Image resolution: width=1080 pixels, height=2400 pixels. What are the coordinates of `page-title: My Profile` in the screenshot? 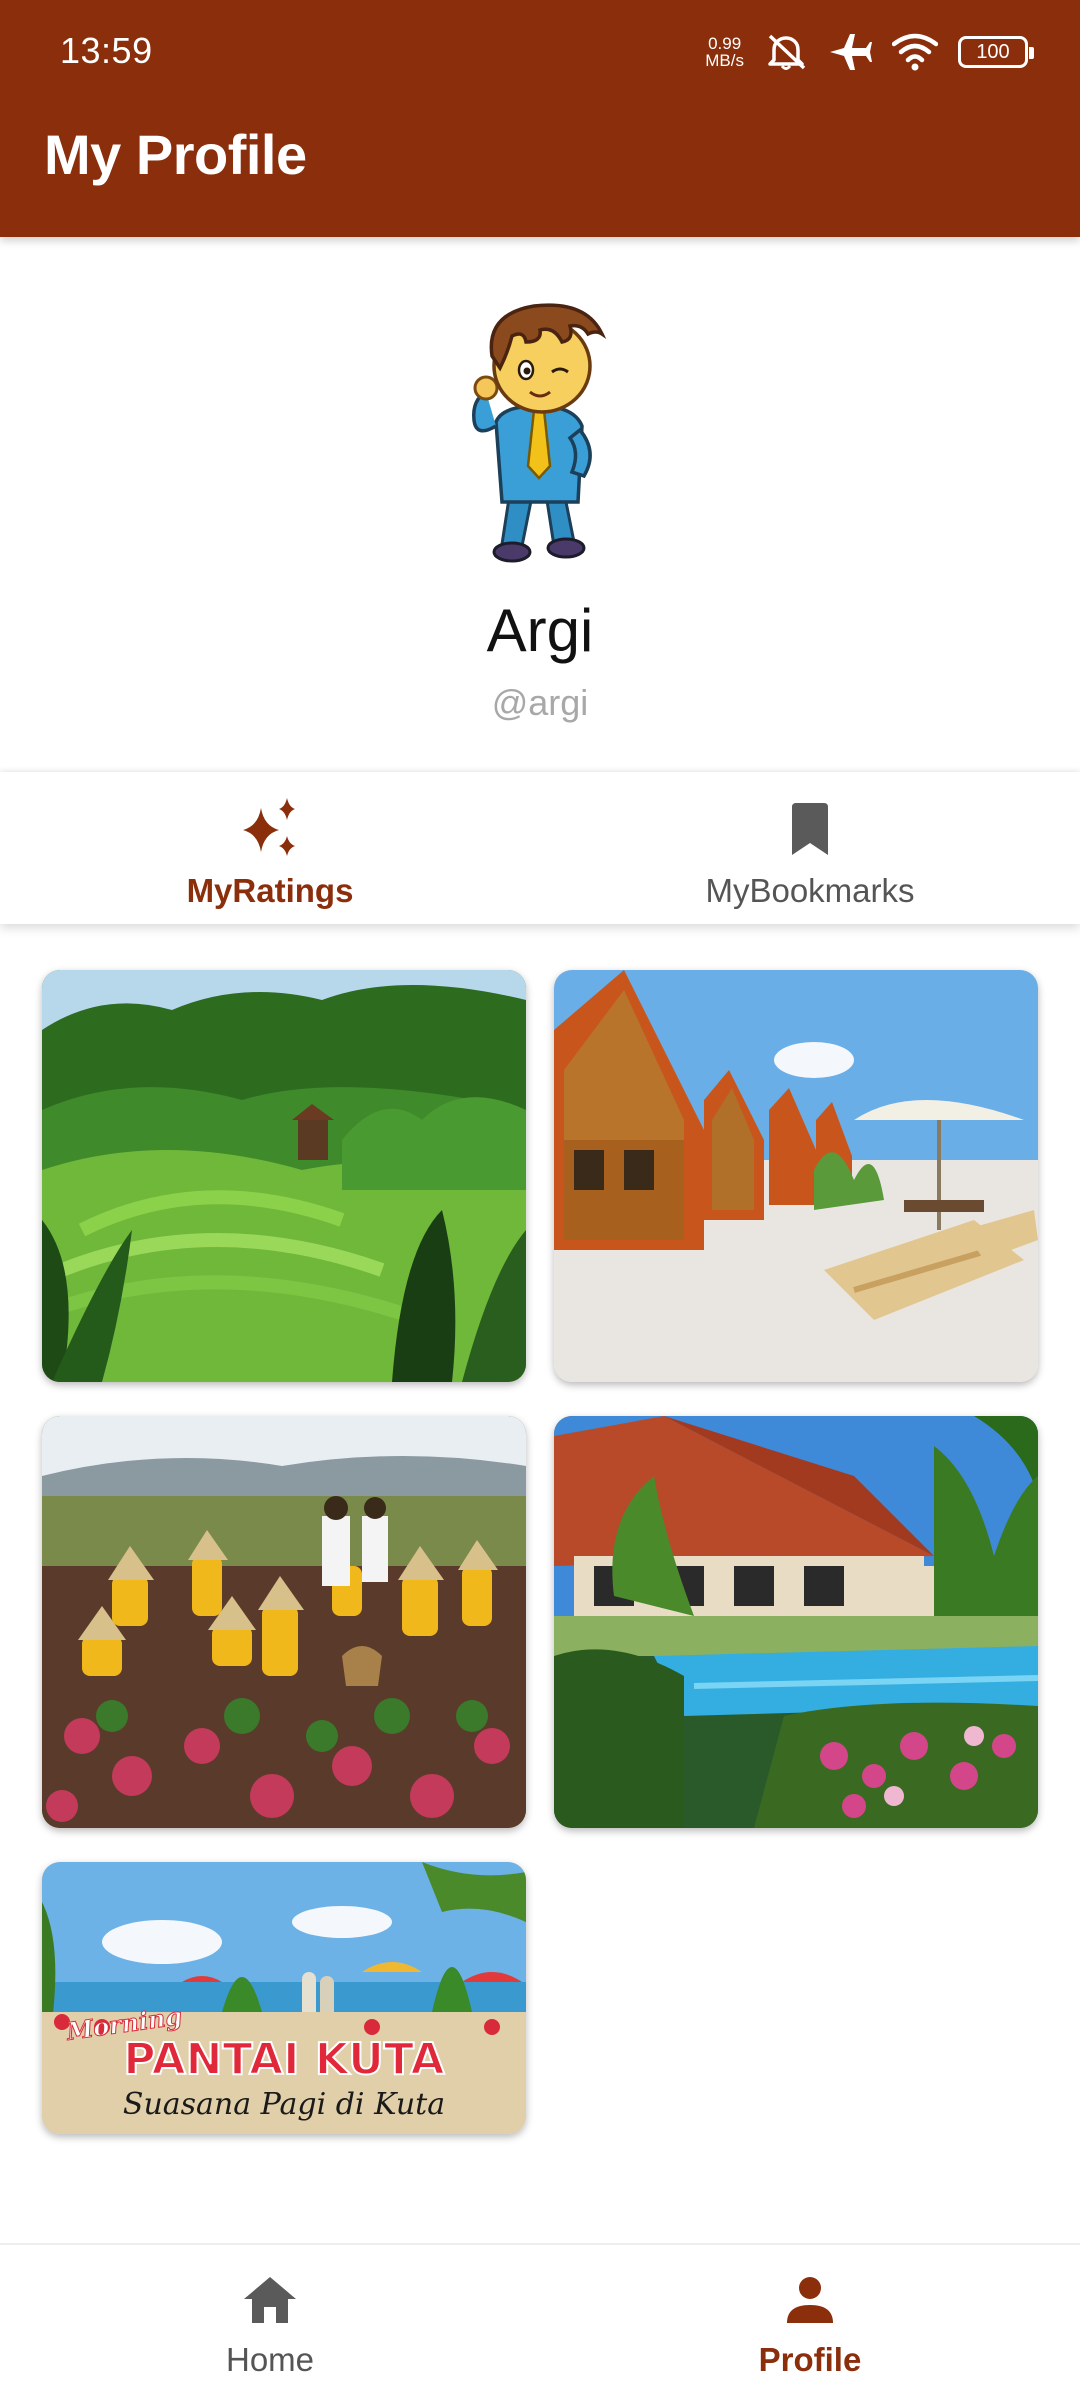 It's located at (175, 154).